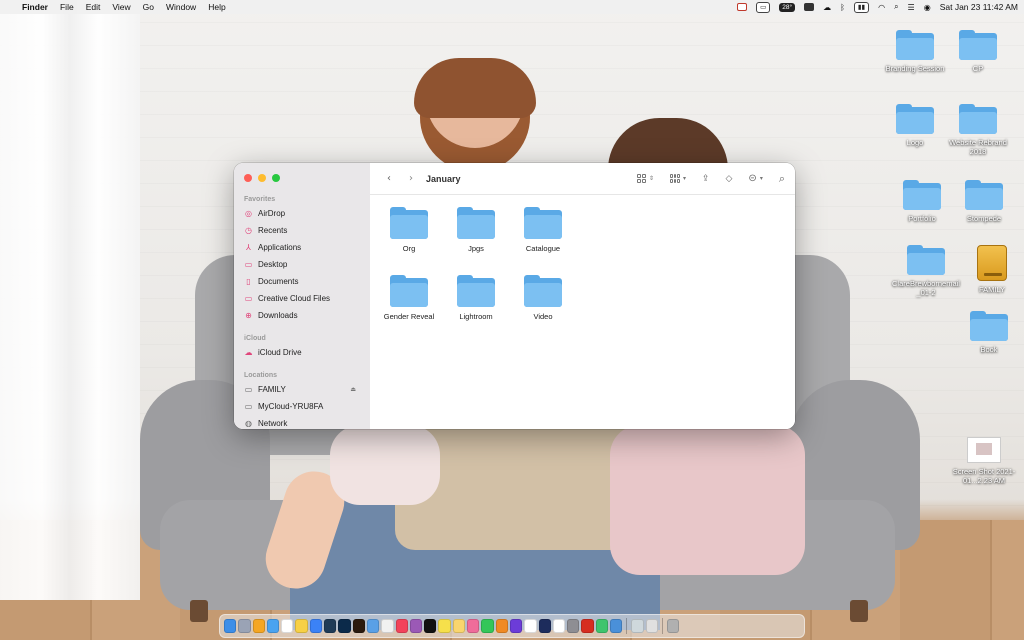 Image resolution: width=1024 pixels, height=640 pixels. I want to click on menubar-clock: Sat Jan 23 11:42 AM, so click(979, 7).